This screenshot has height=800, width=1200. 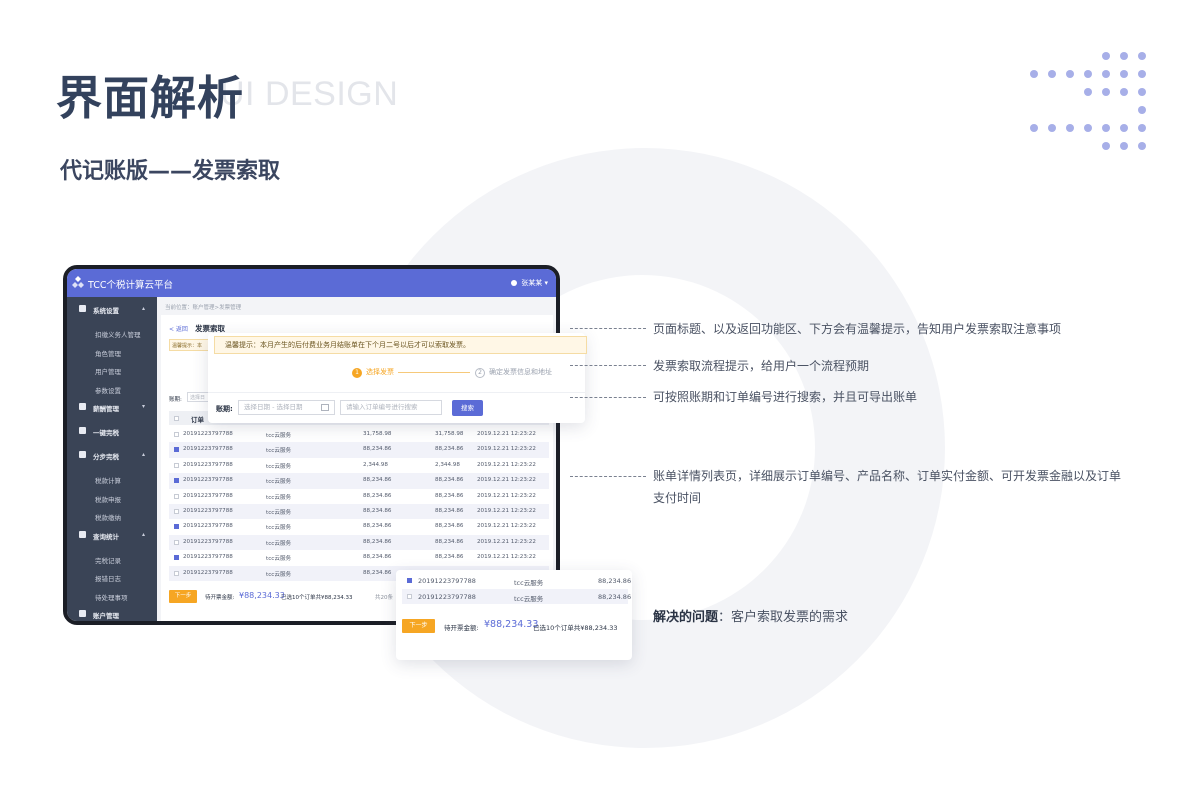 What do you see at coordinates (170, 171) in the screenshot?
I see `page-subtitle: 代记账版——发票索取` at bounding box center [170, 171].